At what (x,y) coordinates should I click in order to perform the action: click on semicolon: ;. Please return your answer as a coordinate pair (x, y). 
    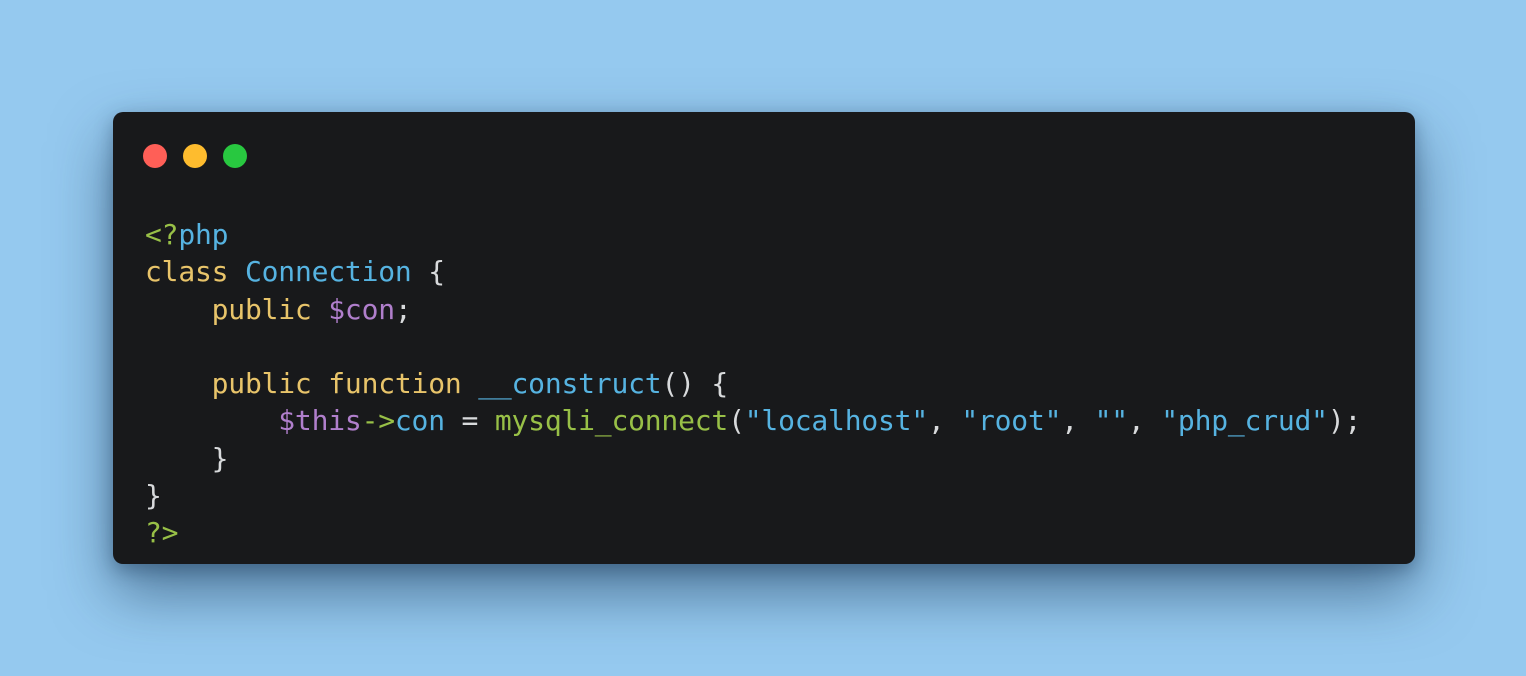
    Looking at the image, I should click on (403, 309).